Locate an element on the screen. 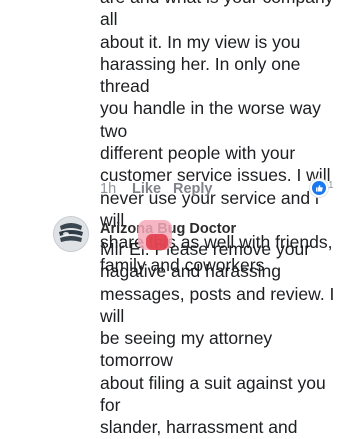  comment-1-reaction-count: 1 is located at coordinates (331, 185).